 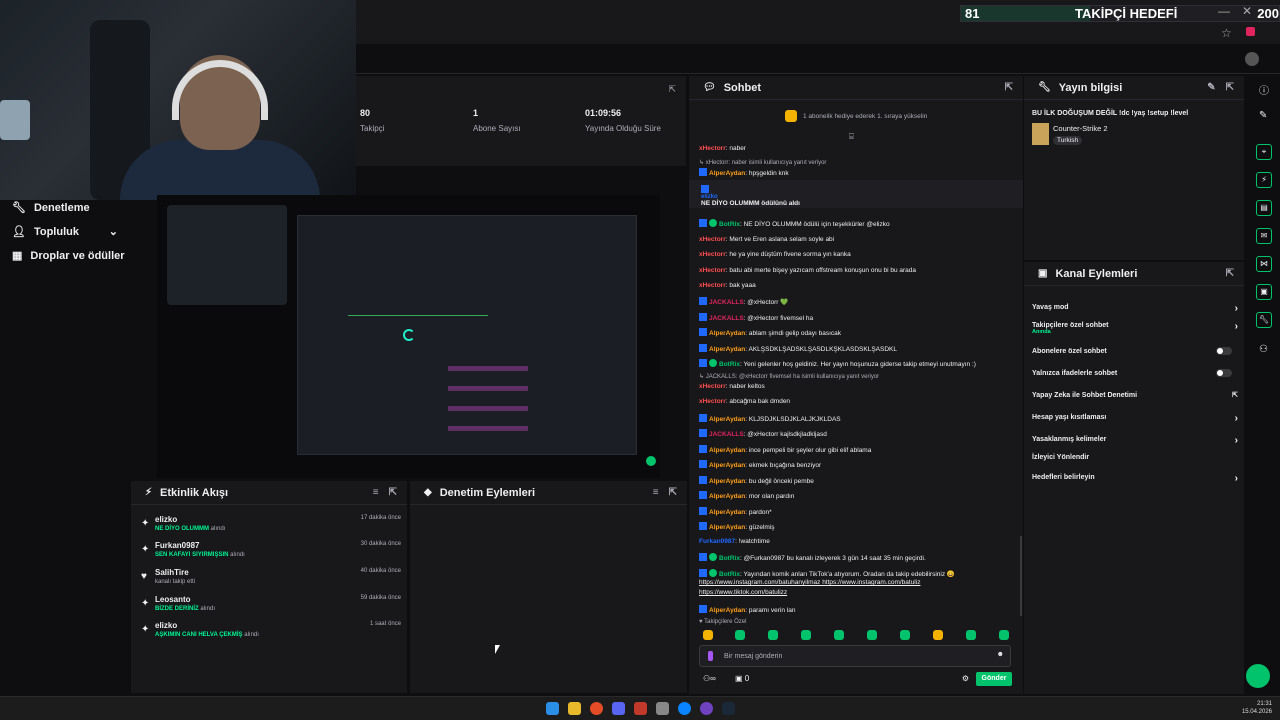 What do you see at coordinates (1264, 180) in the screenshot?
I see `rail-bolt-icon: ⚡︎` at bounding box center [1264, 180].